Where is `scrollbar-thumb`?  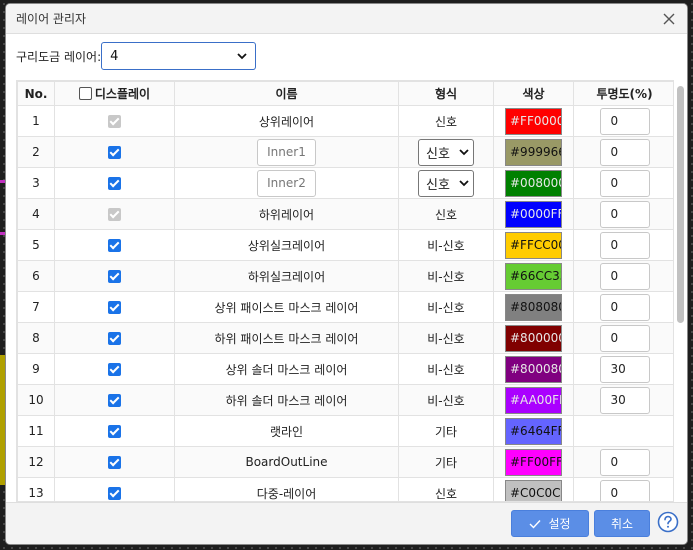 scrollbar-thumb is located at coordinates (680, 204).